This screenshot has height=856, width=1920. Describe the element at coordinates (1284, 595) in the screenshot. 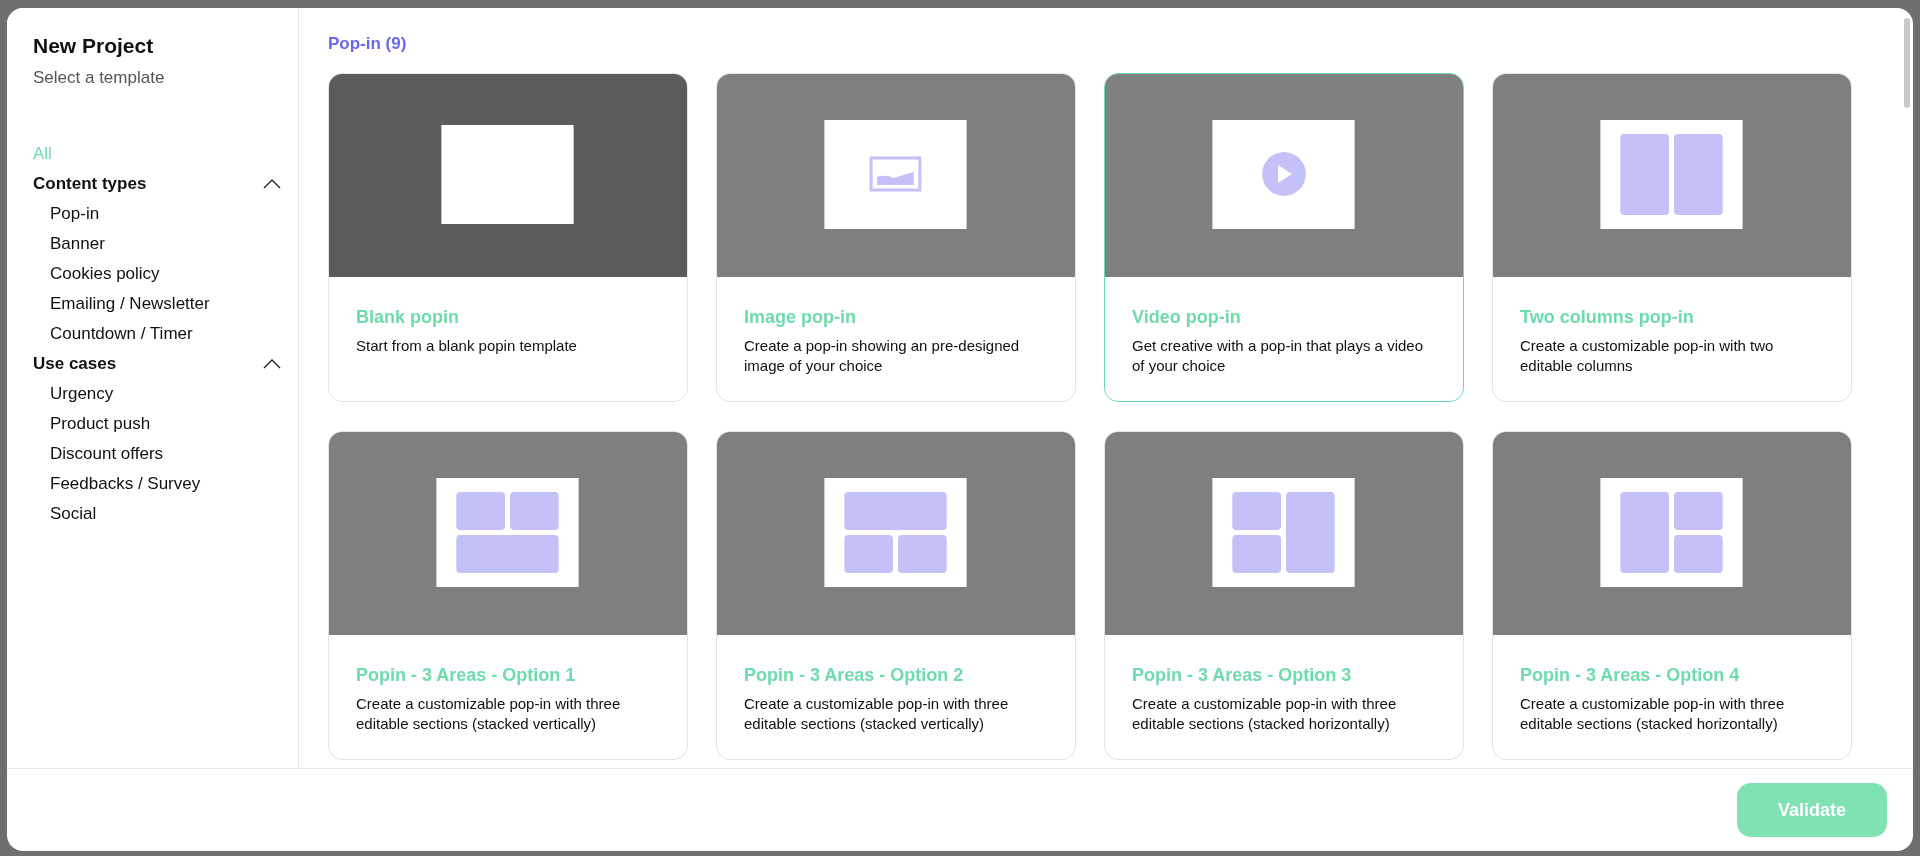

I see `template-card: Popin - 3 Areas - Option 3 Create a customizable pop-in with three editable sections (stacked horizontally)` at that location.